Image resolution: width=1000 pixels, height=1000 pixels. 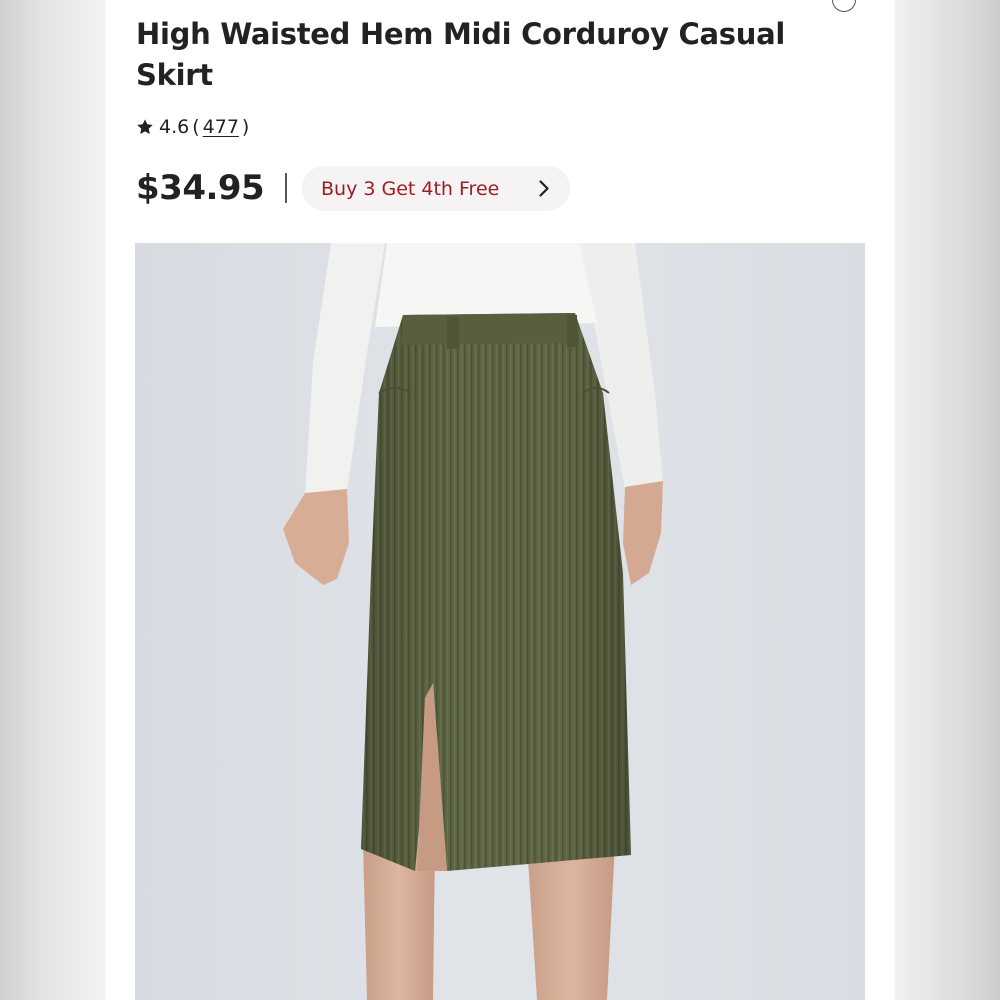 What do you see at coordinates (221, 127) in the screenshot?
I see `review-count-link: 477` at bounding box center [221, 127].